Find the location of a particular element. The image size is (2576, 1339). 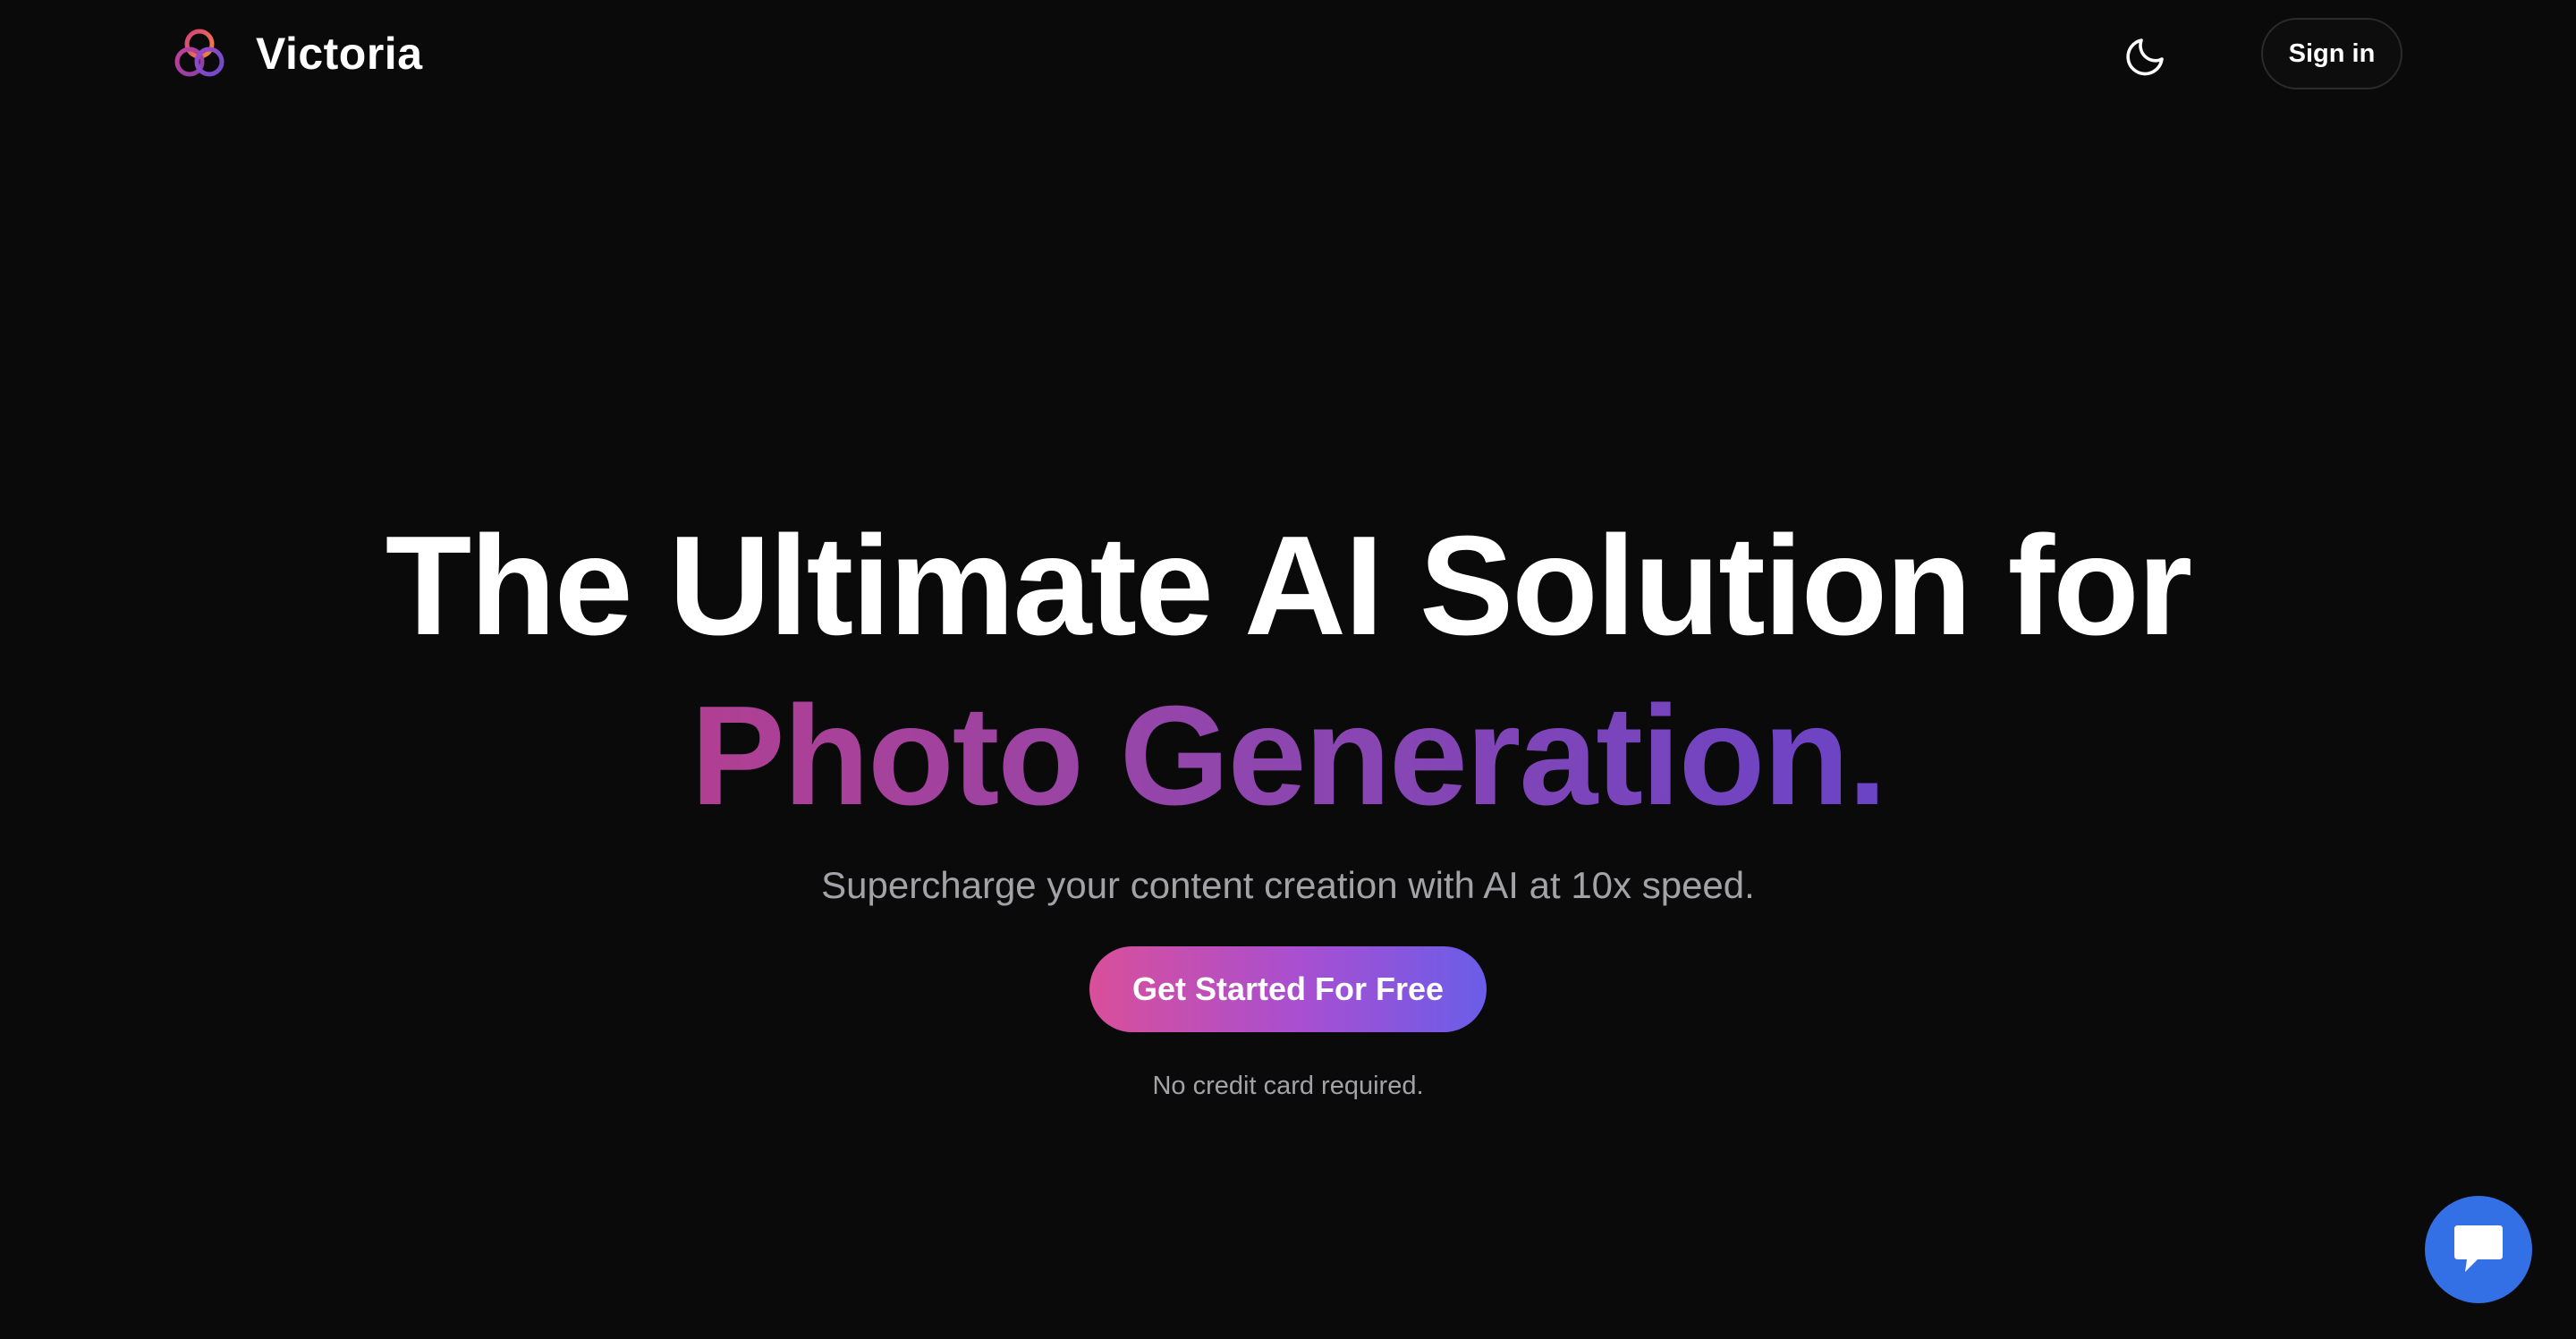

site-header: Victoria Sign in is located at coordinates (1288, 53).